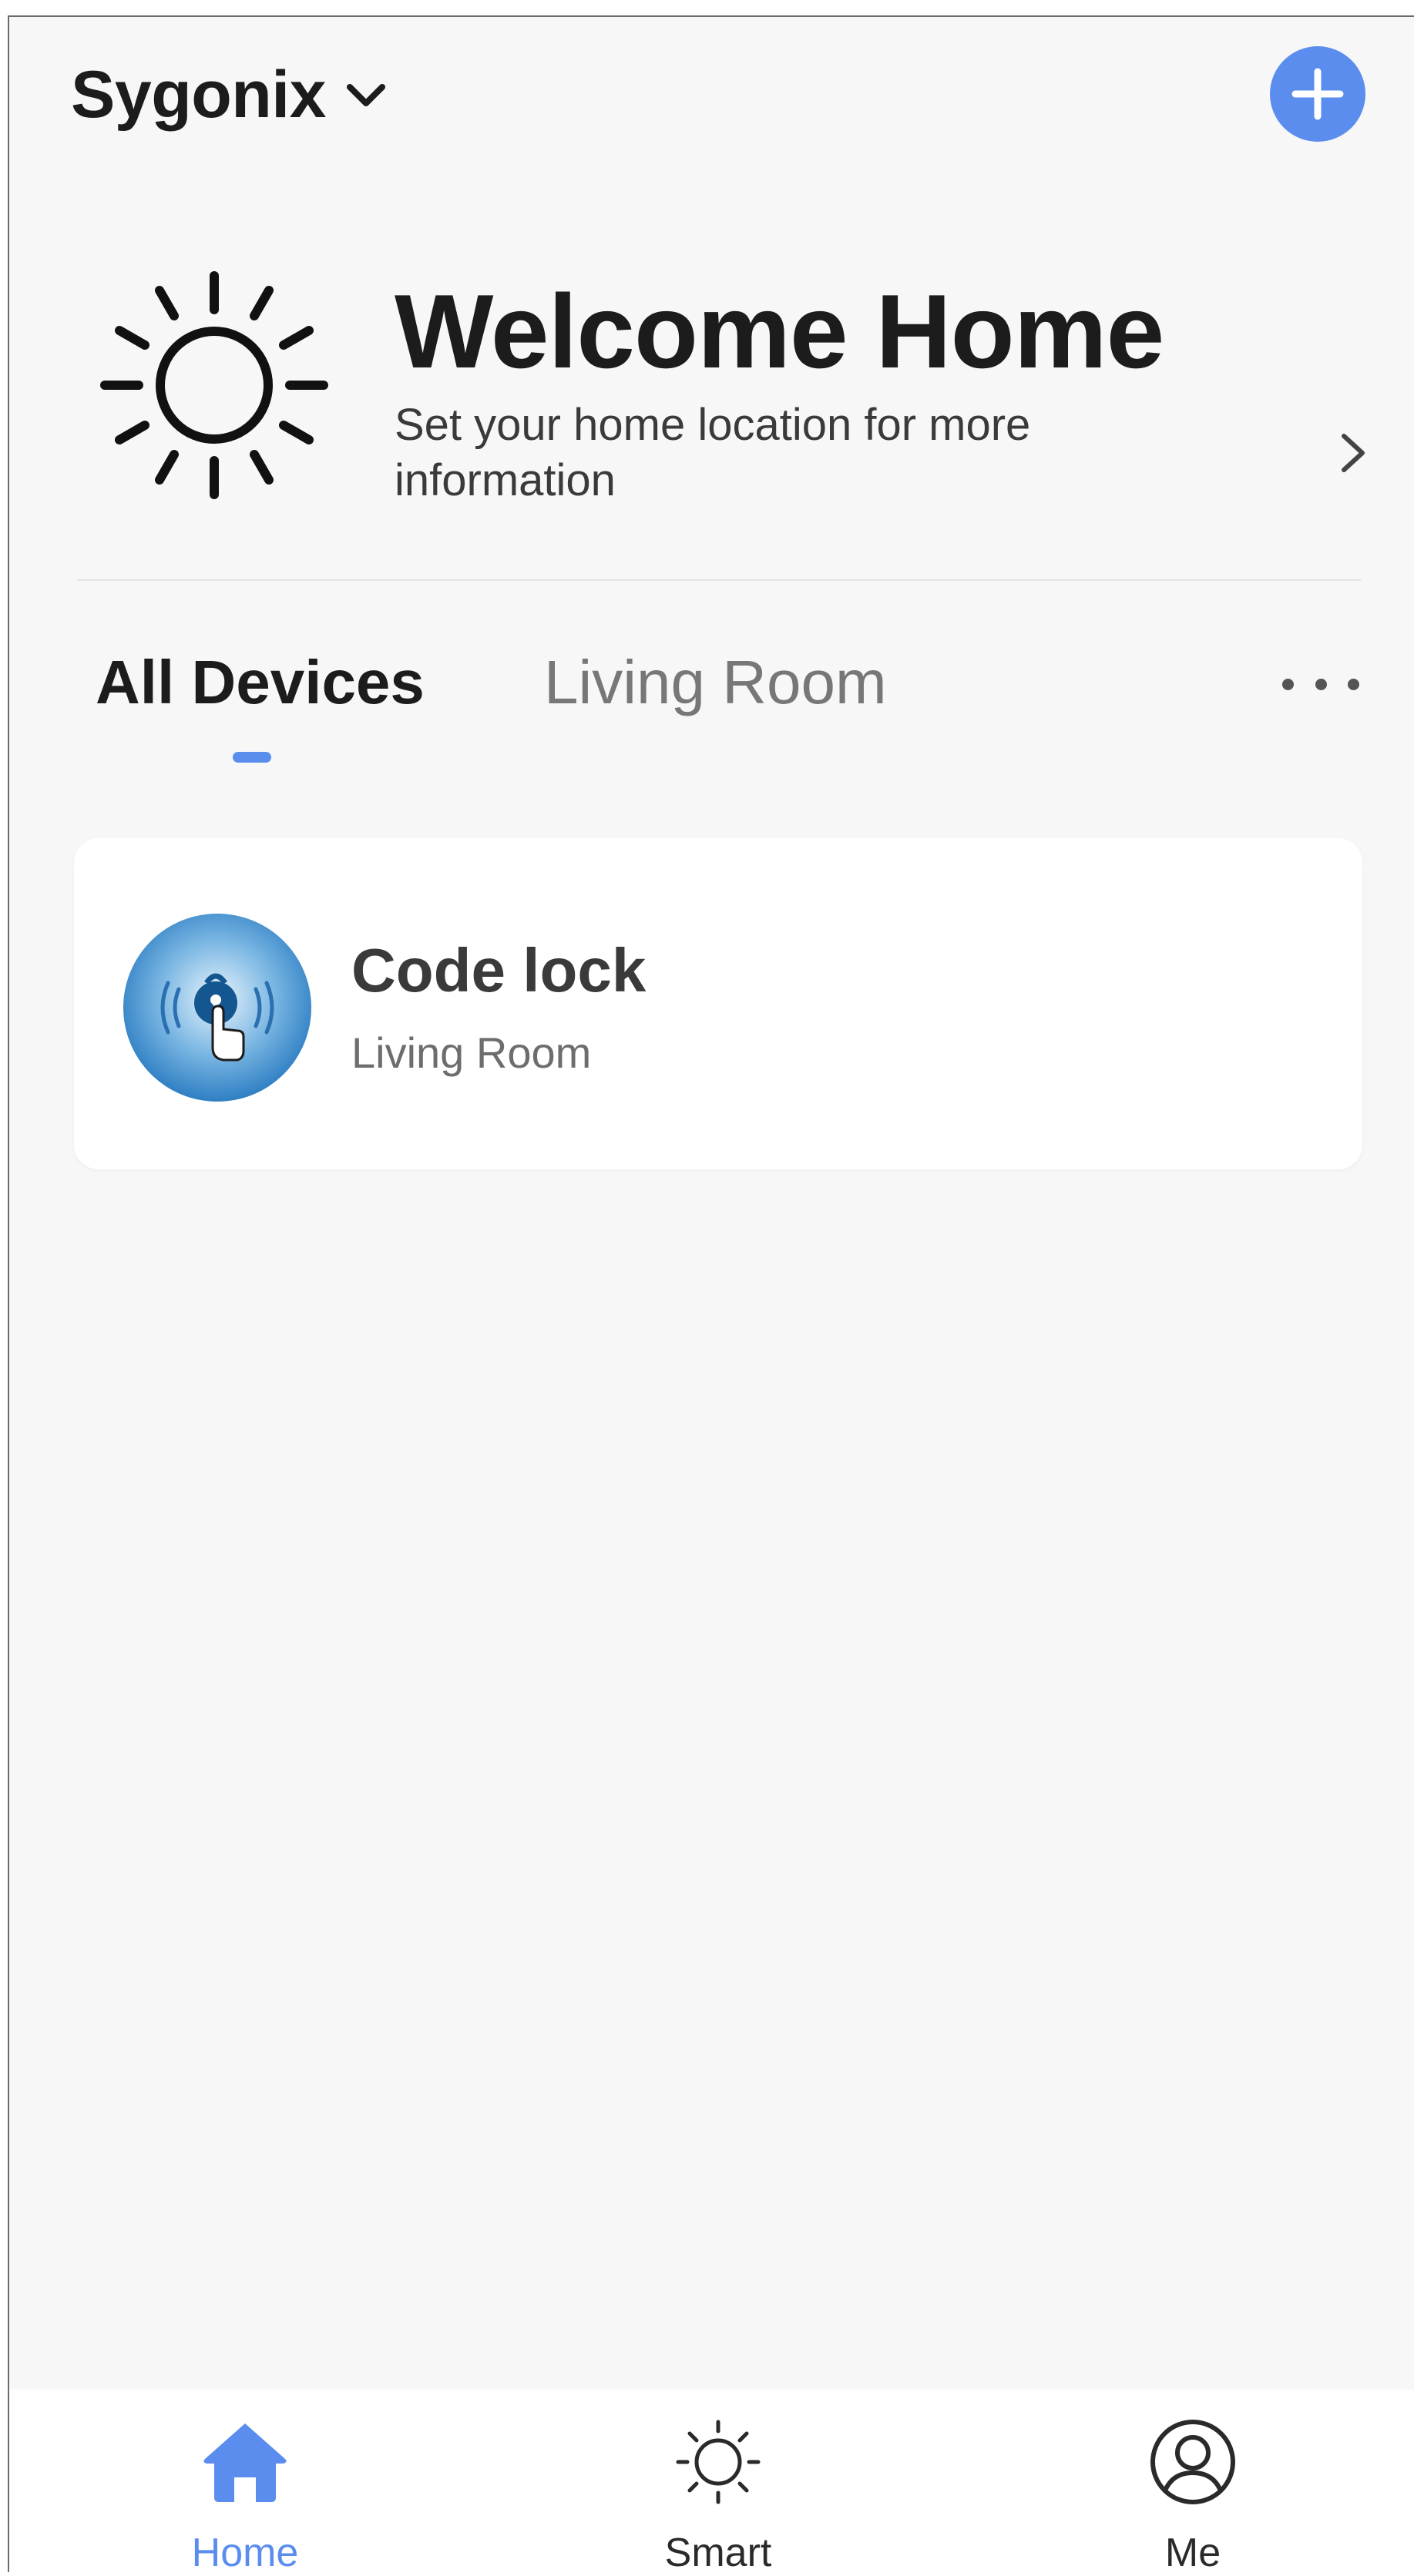 This screenshot has height=2576, width=1414. What do you see at coordinates (1192, 2553) in the screenshot?
I see `nav-me-label: Me` at bounding box center [1192, 2553].